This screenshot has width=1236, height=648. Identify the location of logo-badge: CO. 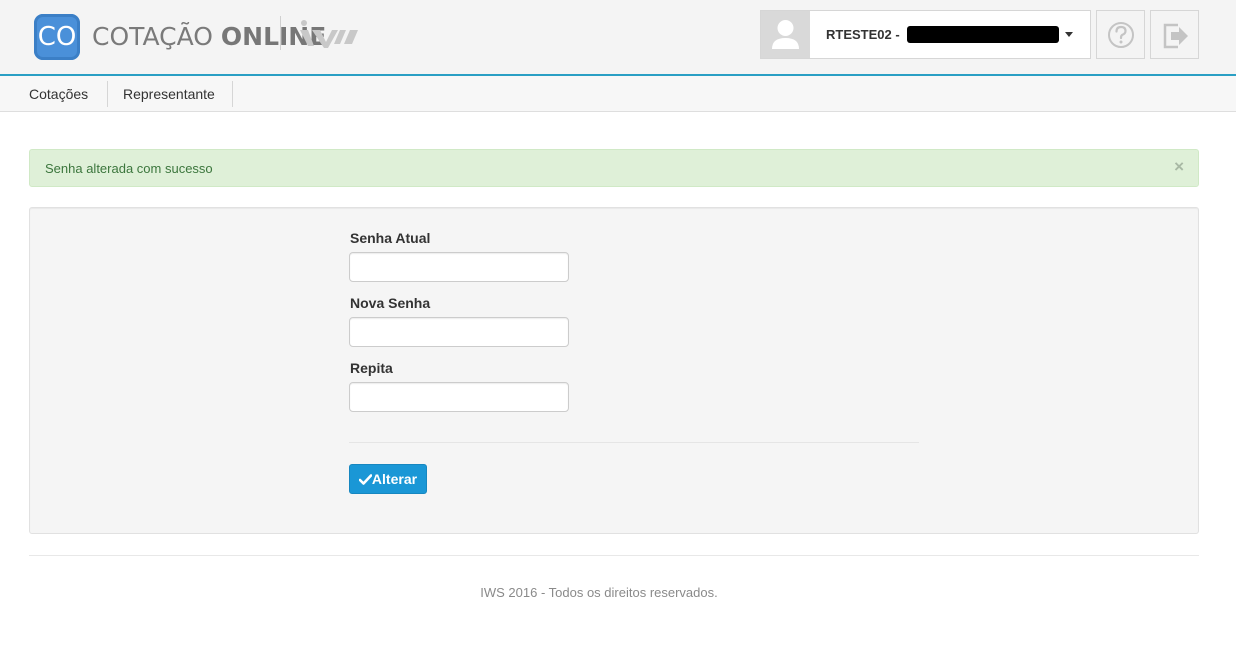
(57, 37).